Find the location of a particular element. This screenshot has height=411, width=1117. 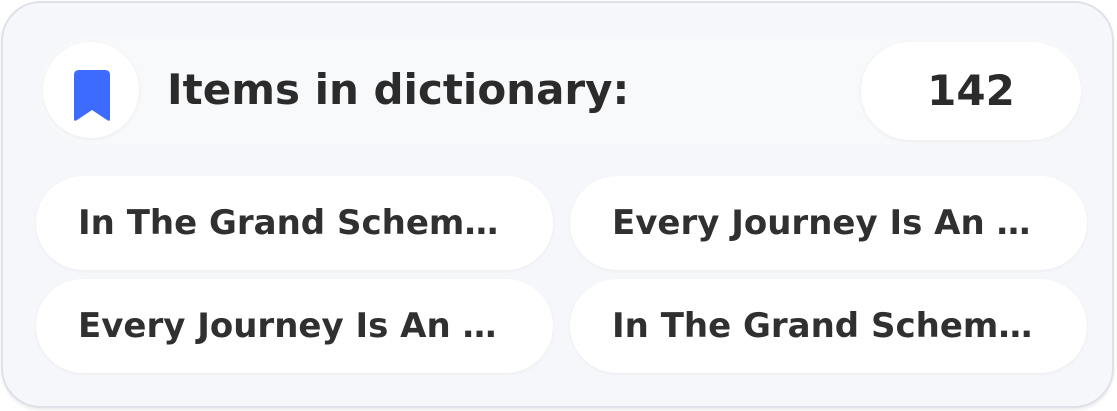

items-count-value: 142 is located at coordinates (971, 90).